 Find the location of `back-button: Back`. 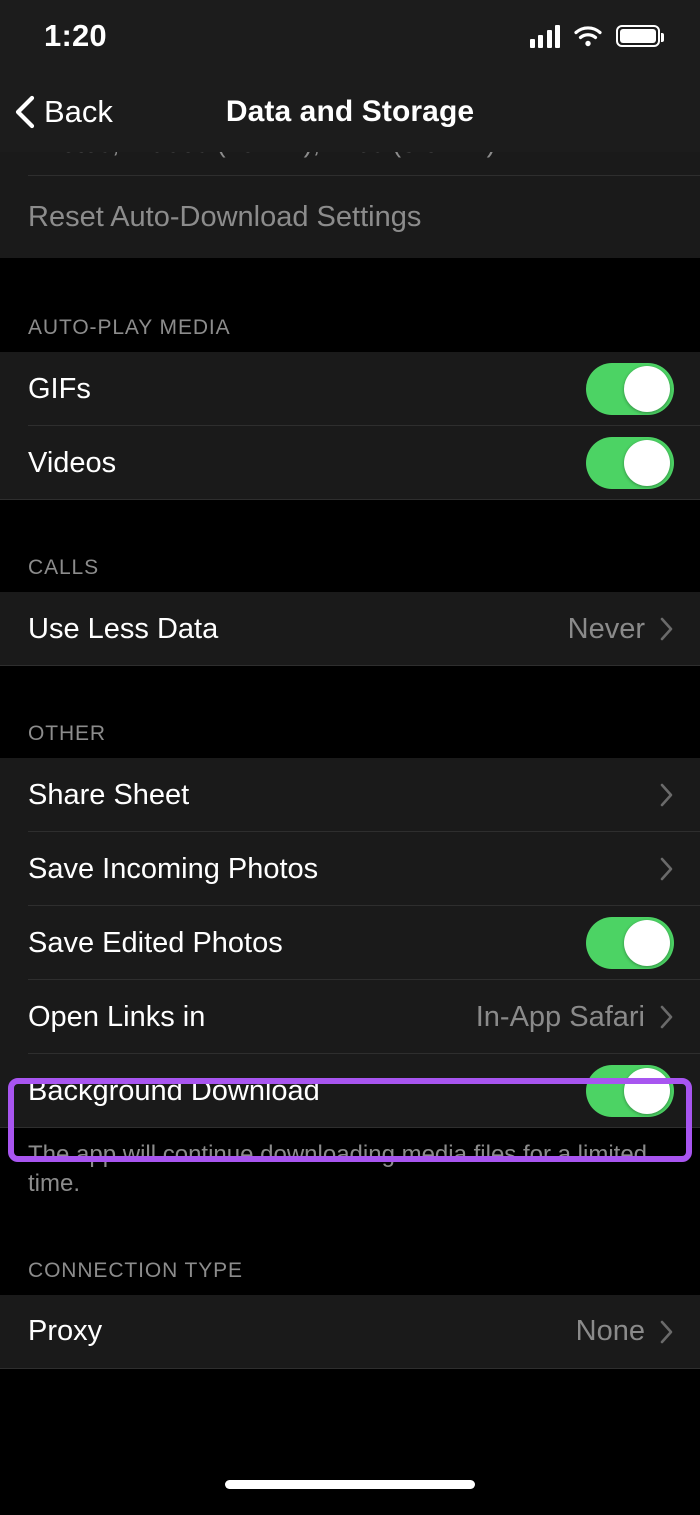

back-button: Back is located at coordinates (63, 112).